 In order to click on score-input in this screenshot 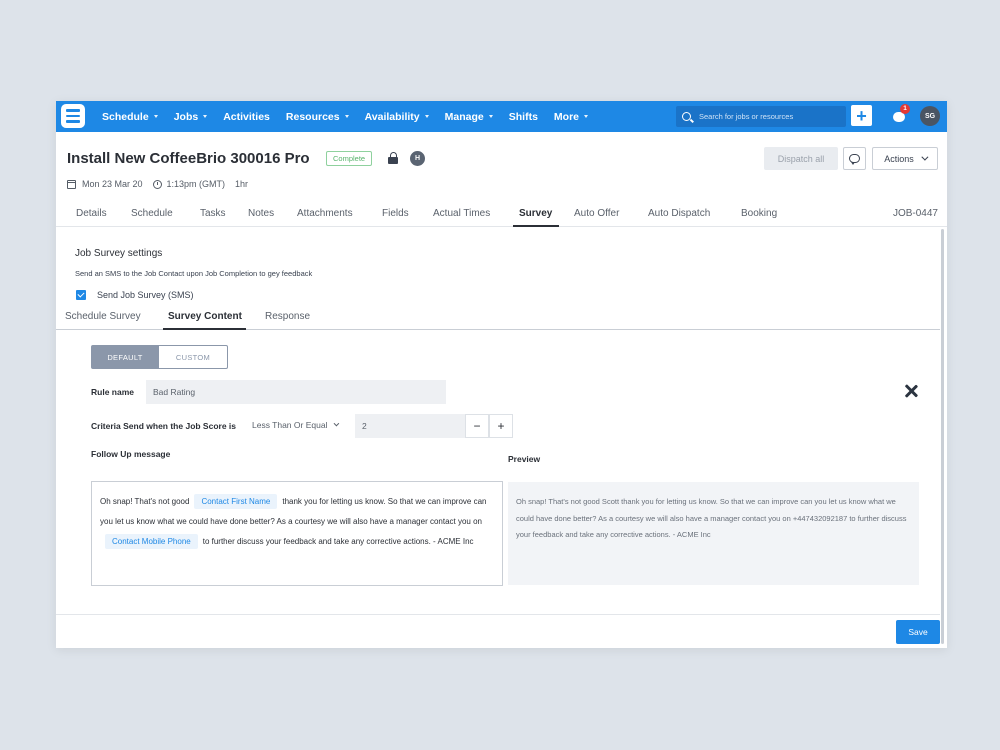, I will do `click(410, 426)`.